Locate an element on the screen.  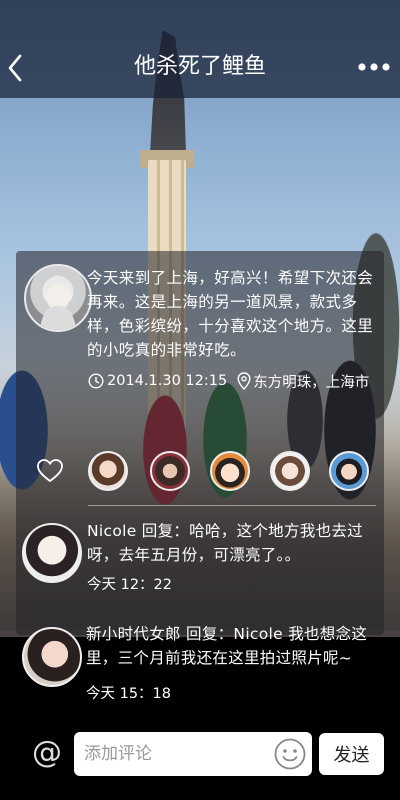
mention-button: @ is located at coordinates (47, 753).